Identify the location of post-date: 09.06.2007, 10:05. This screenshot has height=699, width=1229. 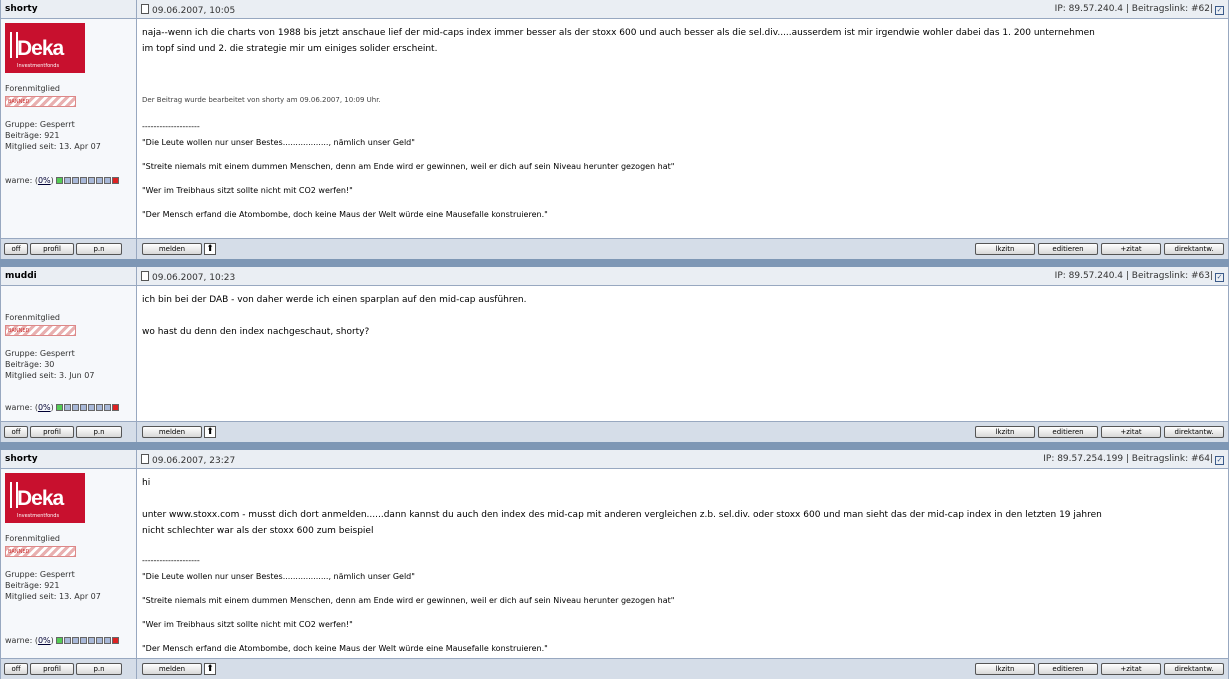
(194, 11).